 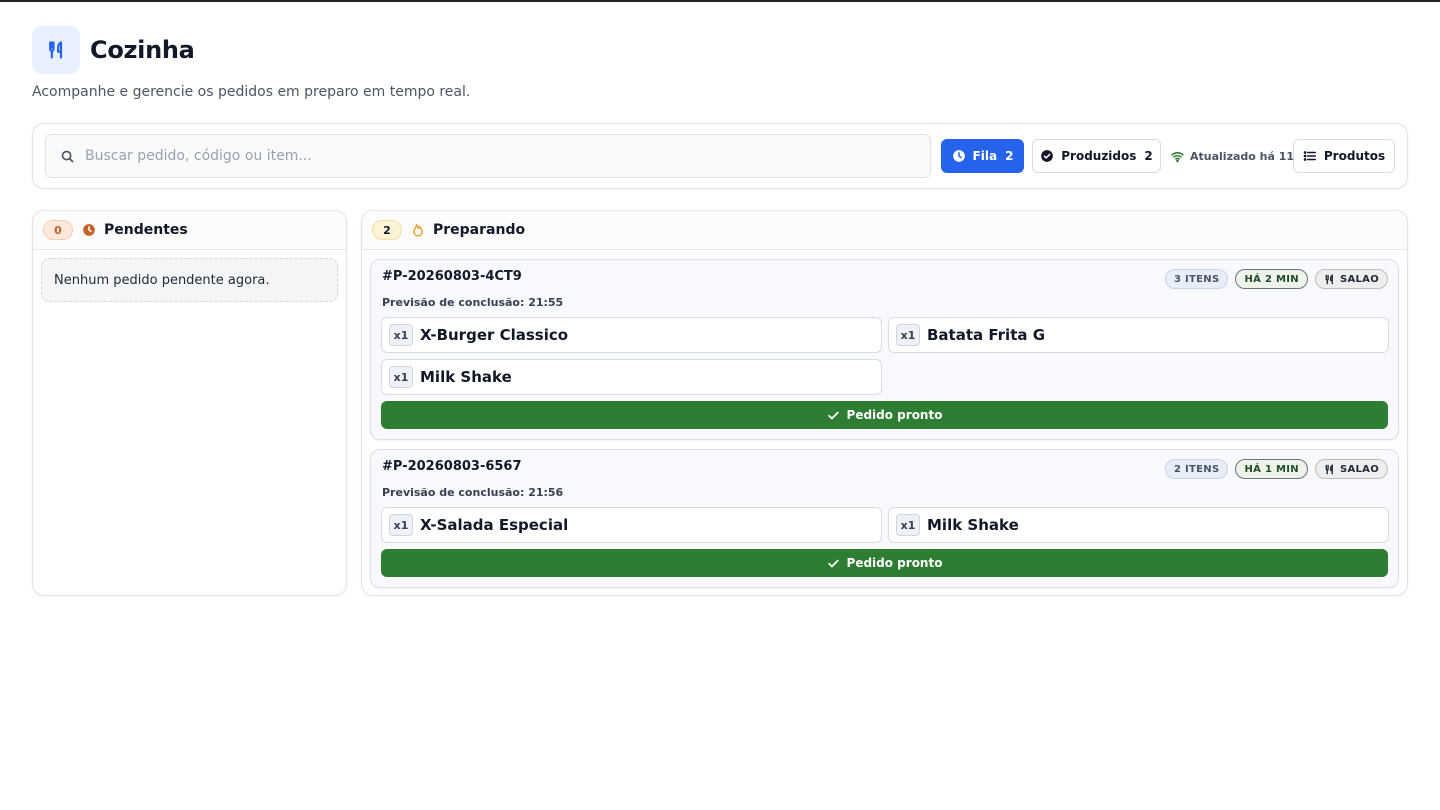 I want to click on list-icon, so click(x=1313, y=156).